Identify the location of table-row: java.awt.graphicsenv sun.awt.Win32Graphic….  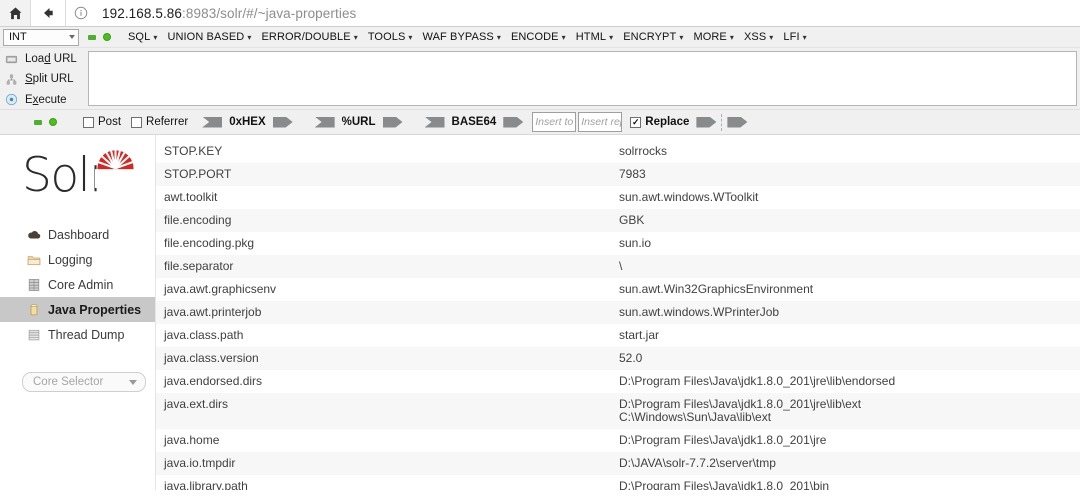
(618, 289).